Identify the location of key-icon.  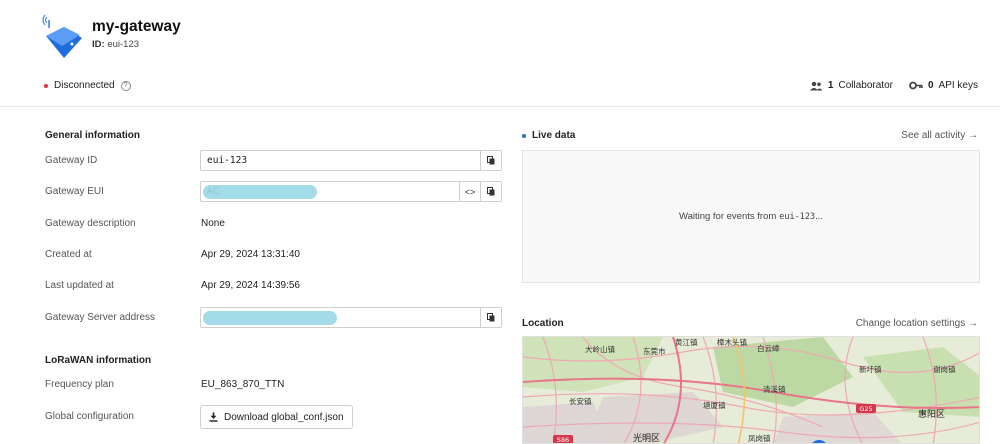
(916, 85).